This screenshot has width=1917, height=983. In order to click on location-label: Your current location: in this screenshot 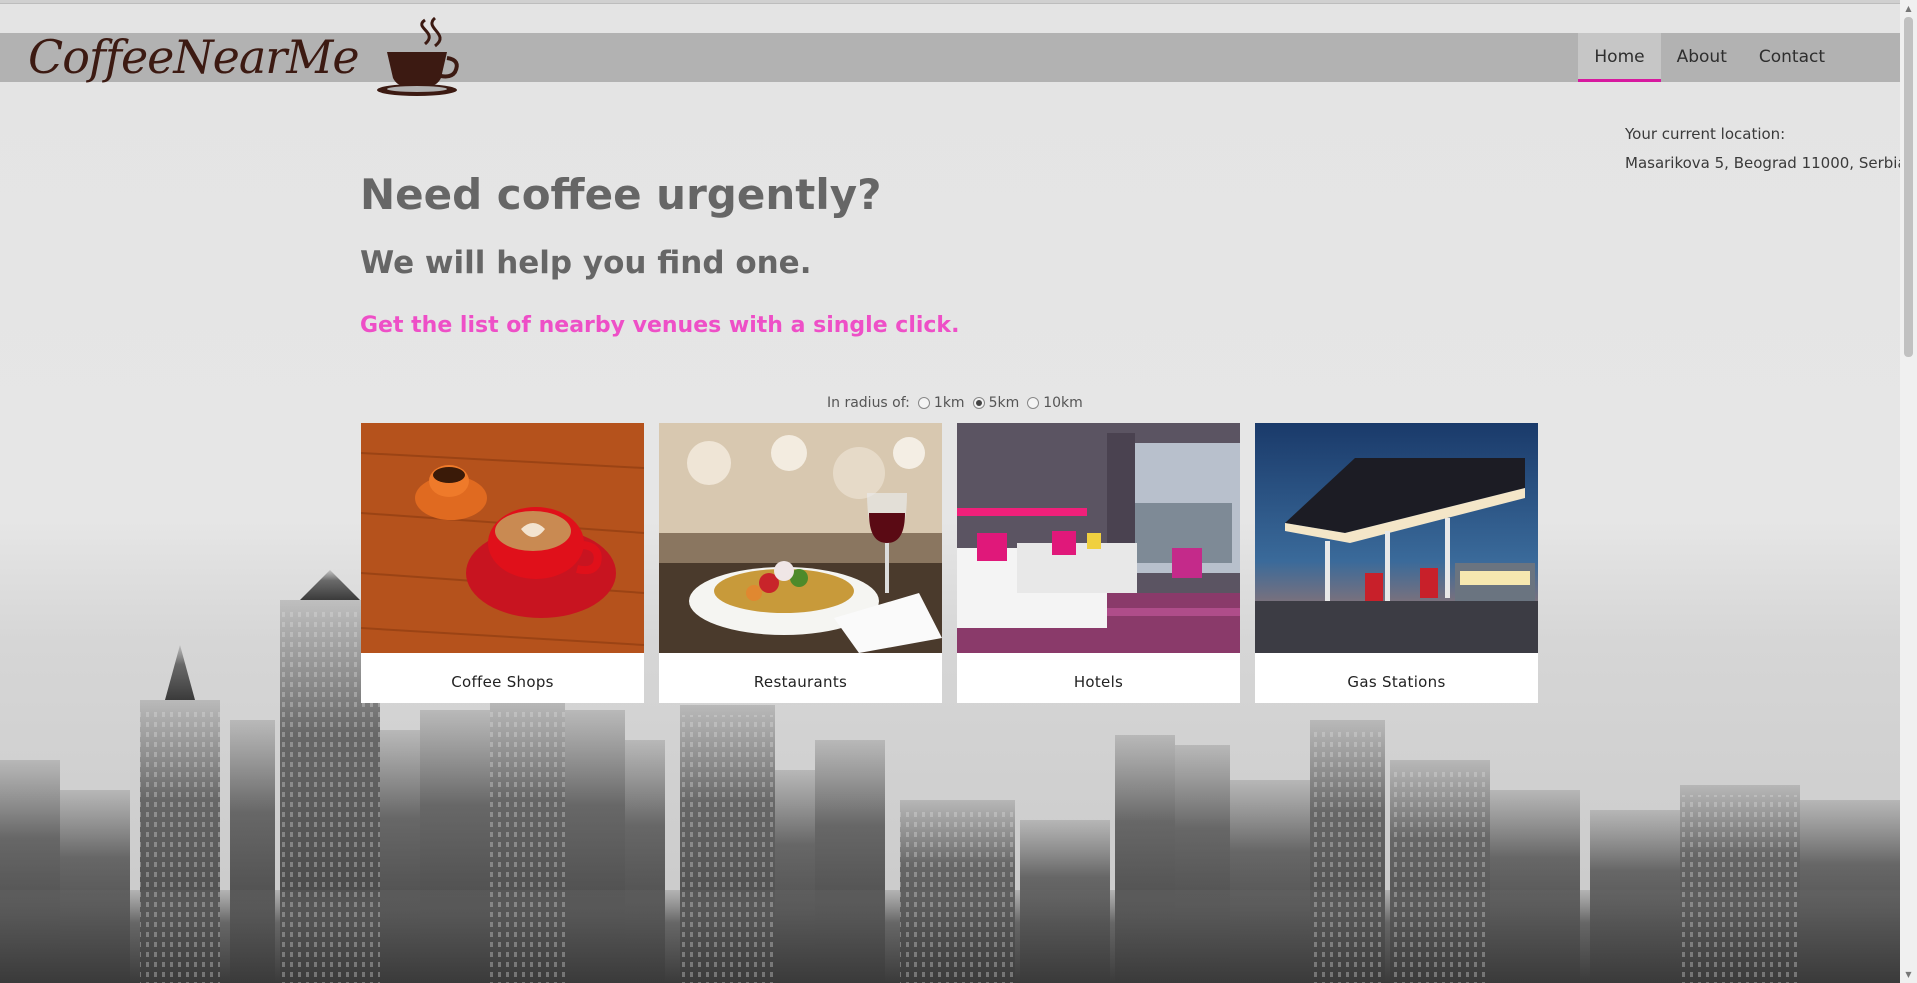, I will do `click(1705, 134)`.